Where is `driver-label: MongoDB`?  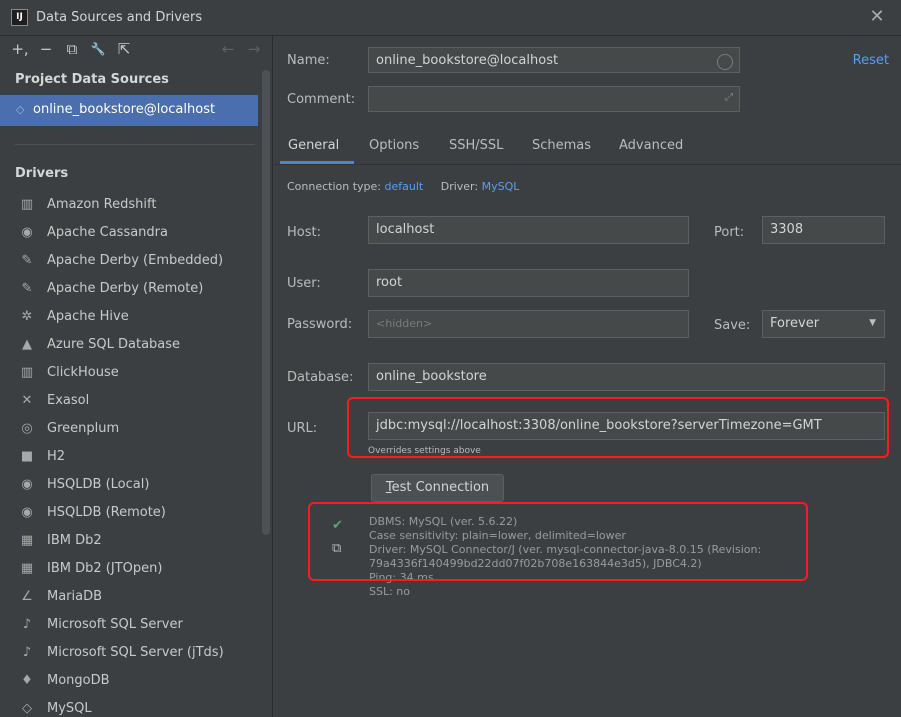 driver-label: MongoDB is located at coordinates (78, 680).